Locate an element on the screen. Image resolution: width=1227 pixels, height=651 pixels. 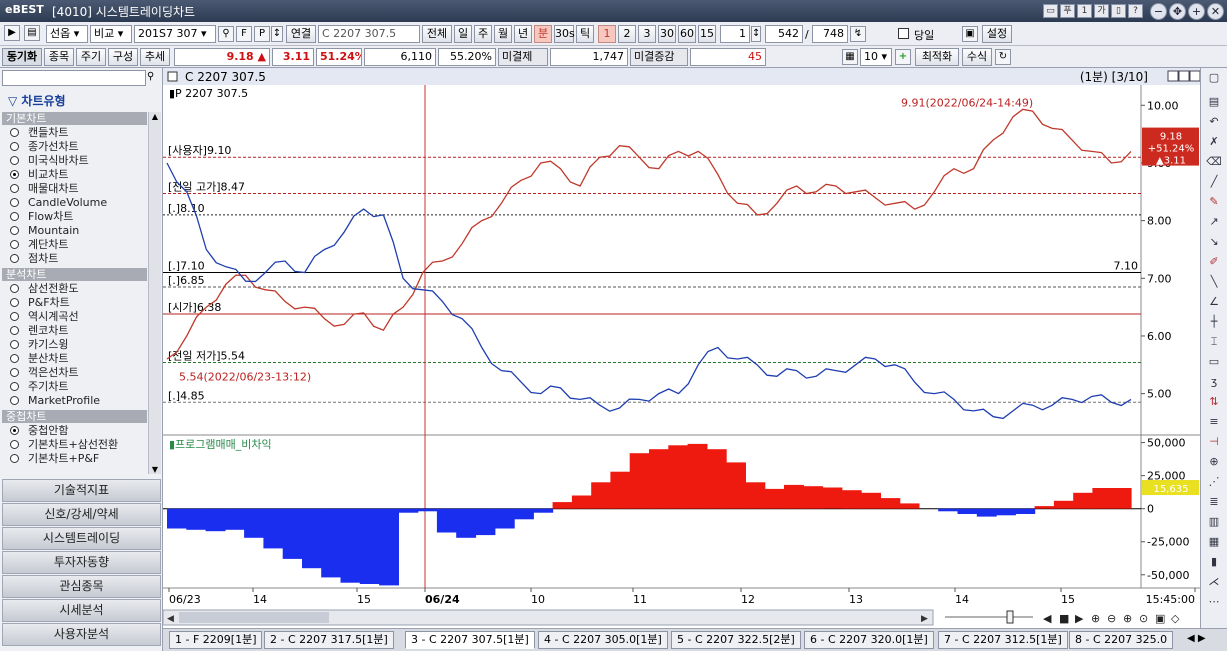
settings-button: 설정 is located at coordinates (997, 34).